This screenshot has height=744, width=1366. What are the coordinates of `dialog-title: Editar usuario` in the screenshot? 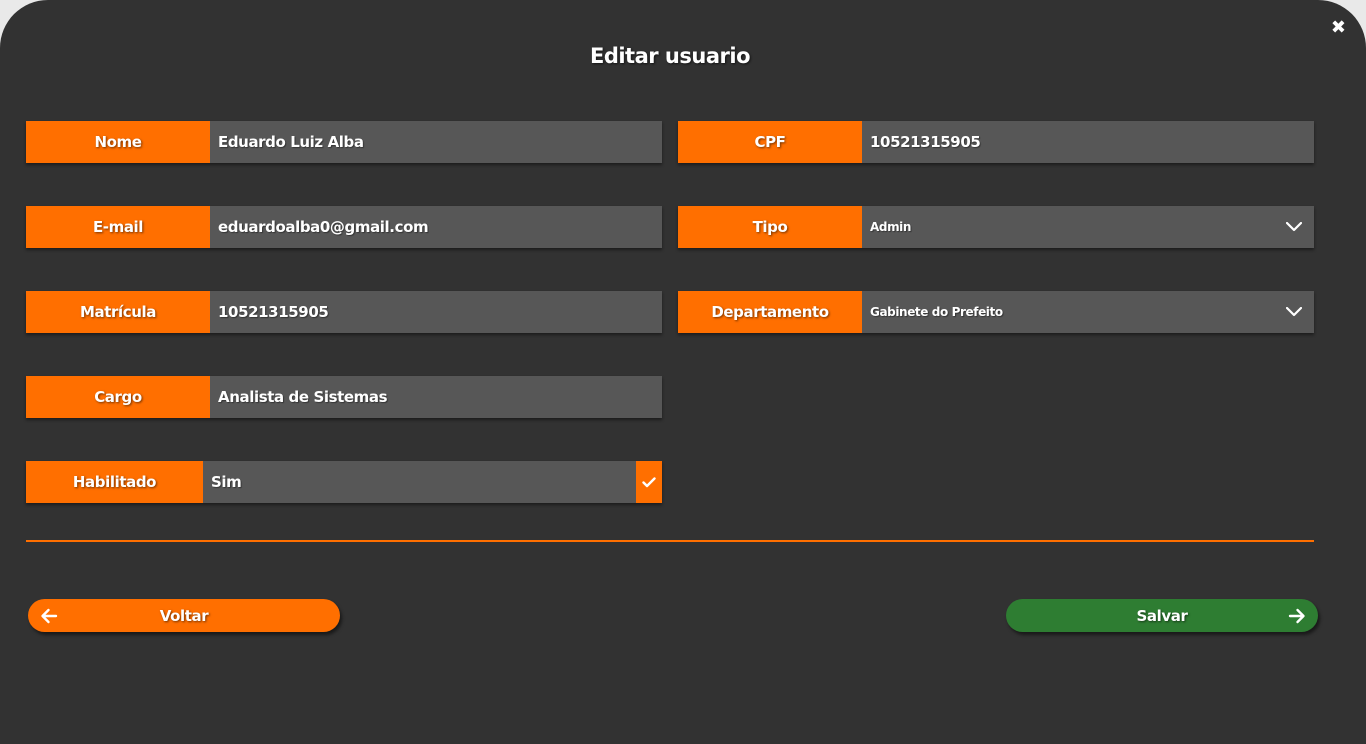 It's located at (670, 56).